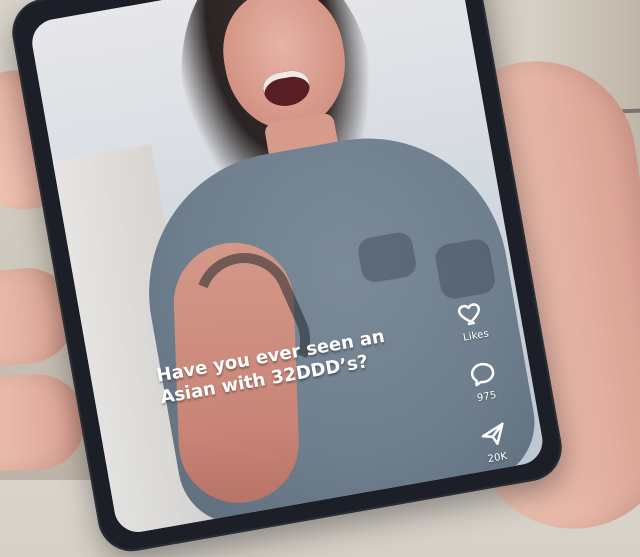 The image size is (640, 557). I want to click on heart-icon, so click(472, 312).